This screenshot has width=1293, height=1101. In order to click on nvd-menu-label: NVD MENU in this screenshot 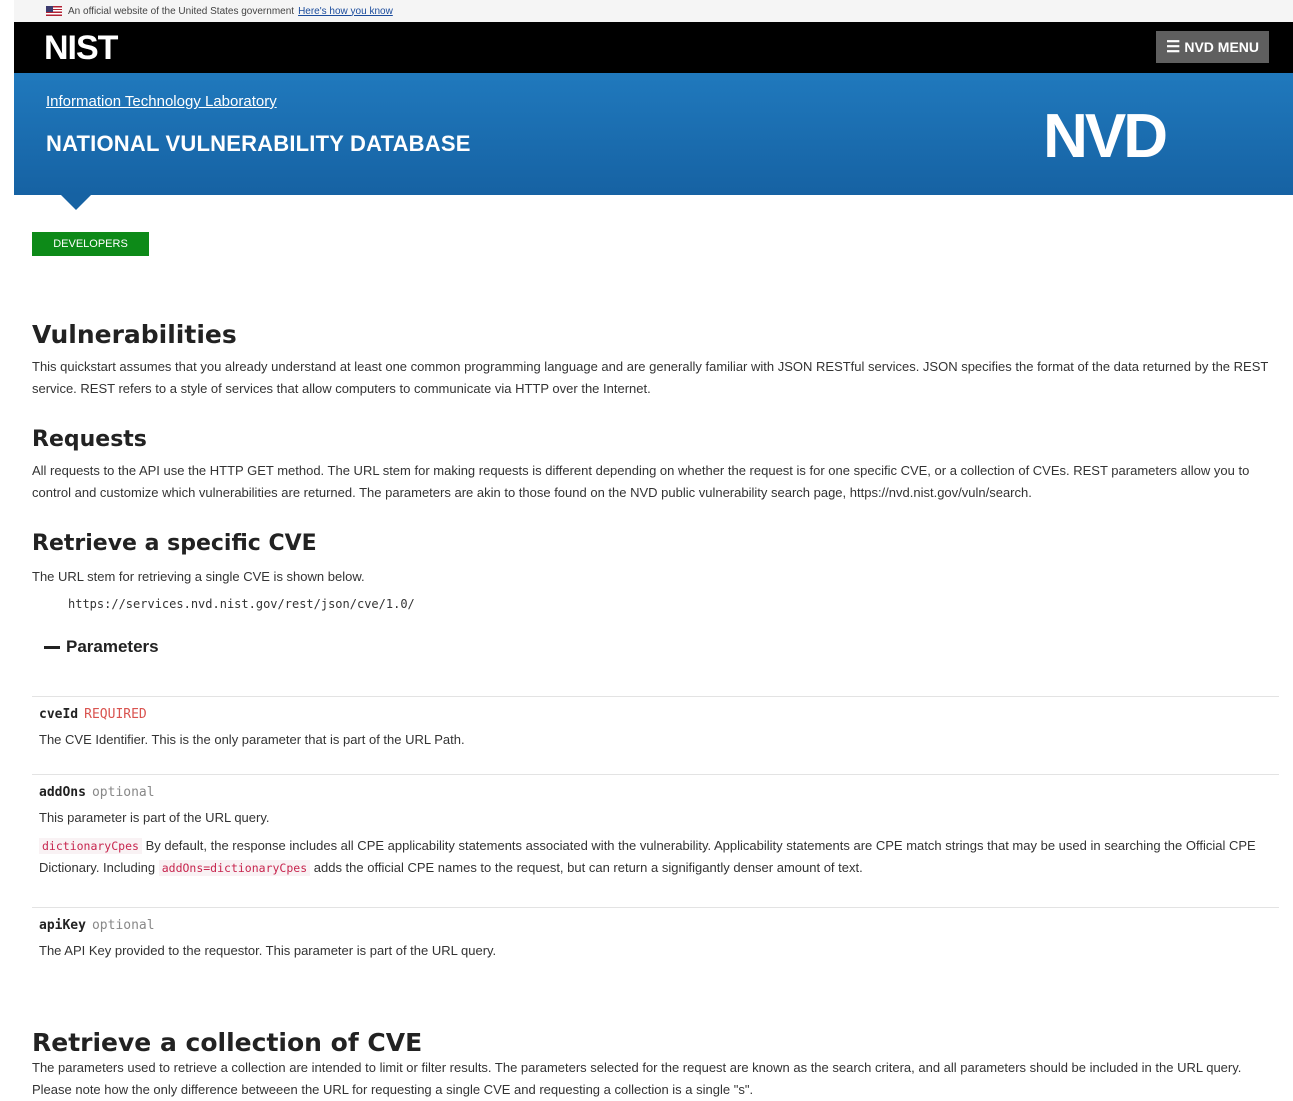, I will do `click(1221, 47)`.